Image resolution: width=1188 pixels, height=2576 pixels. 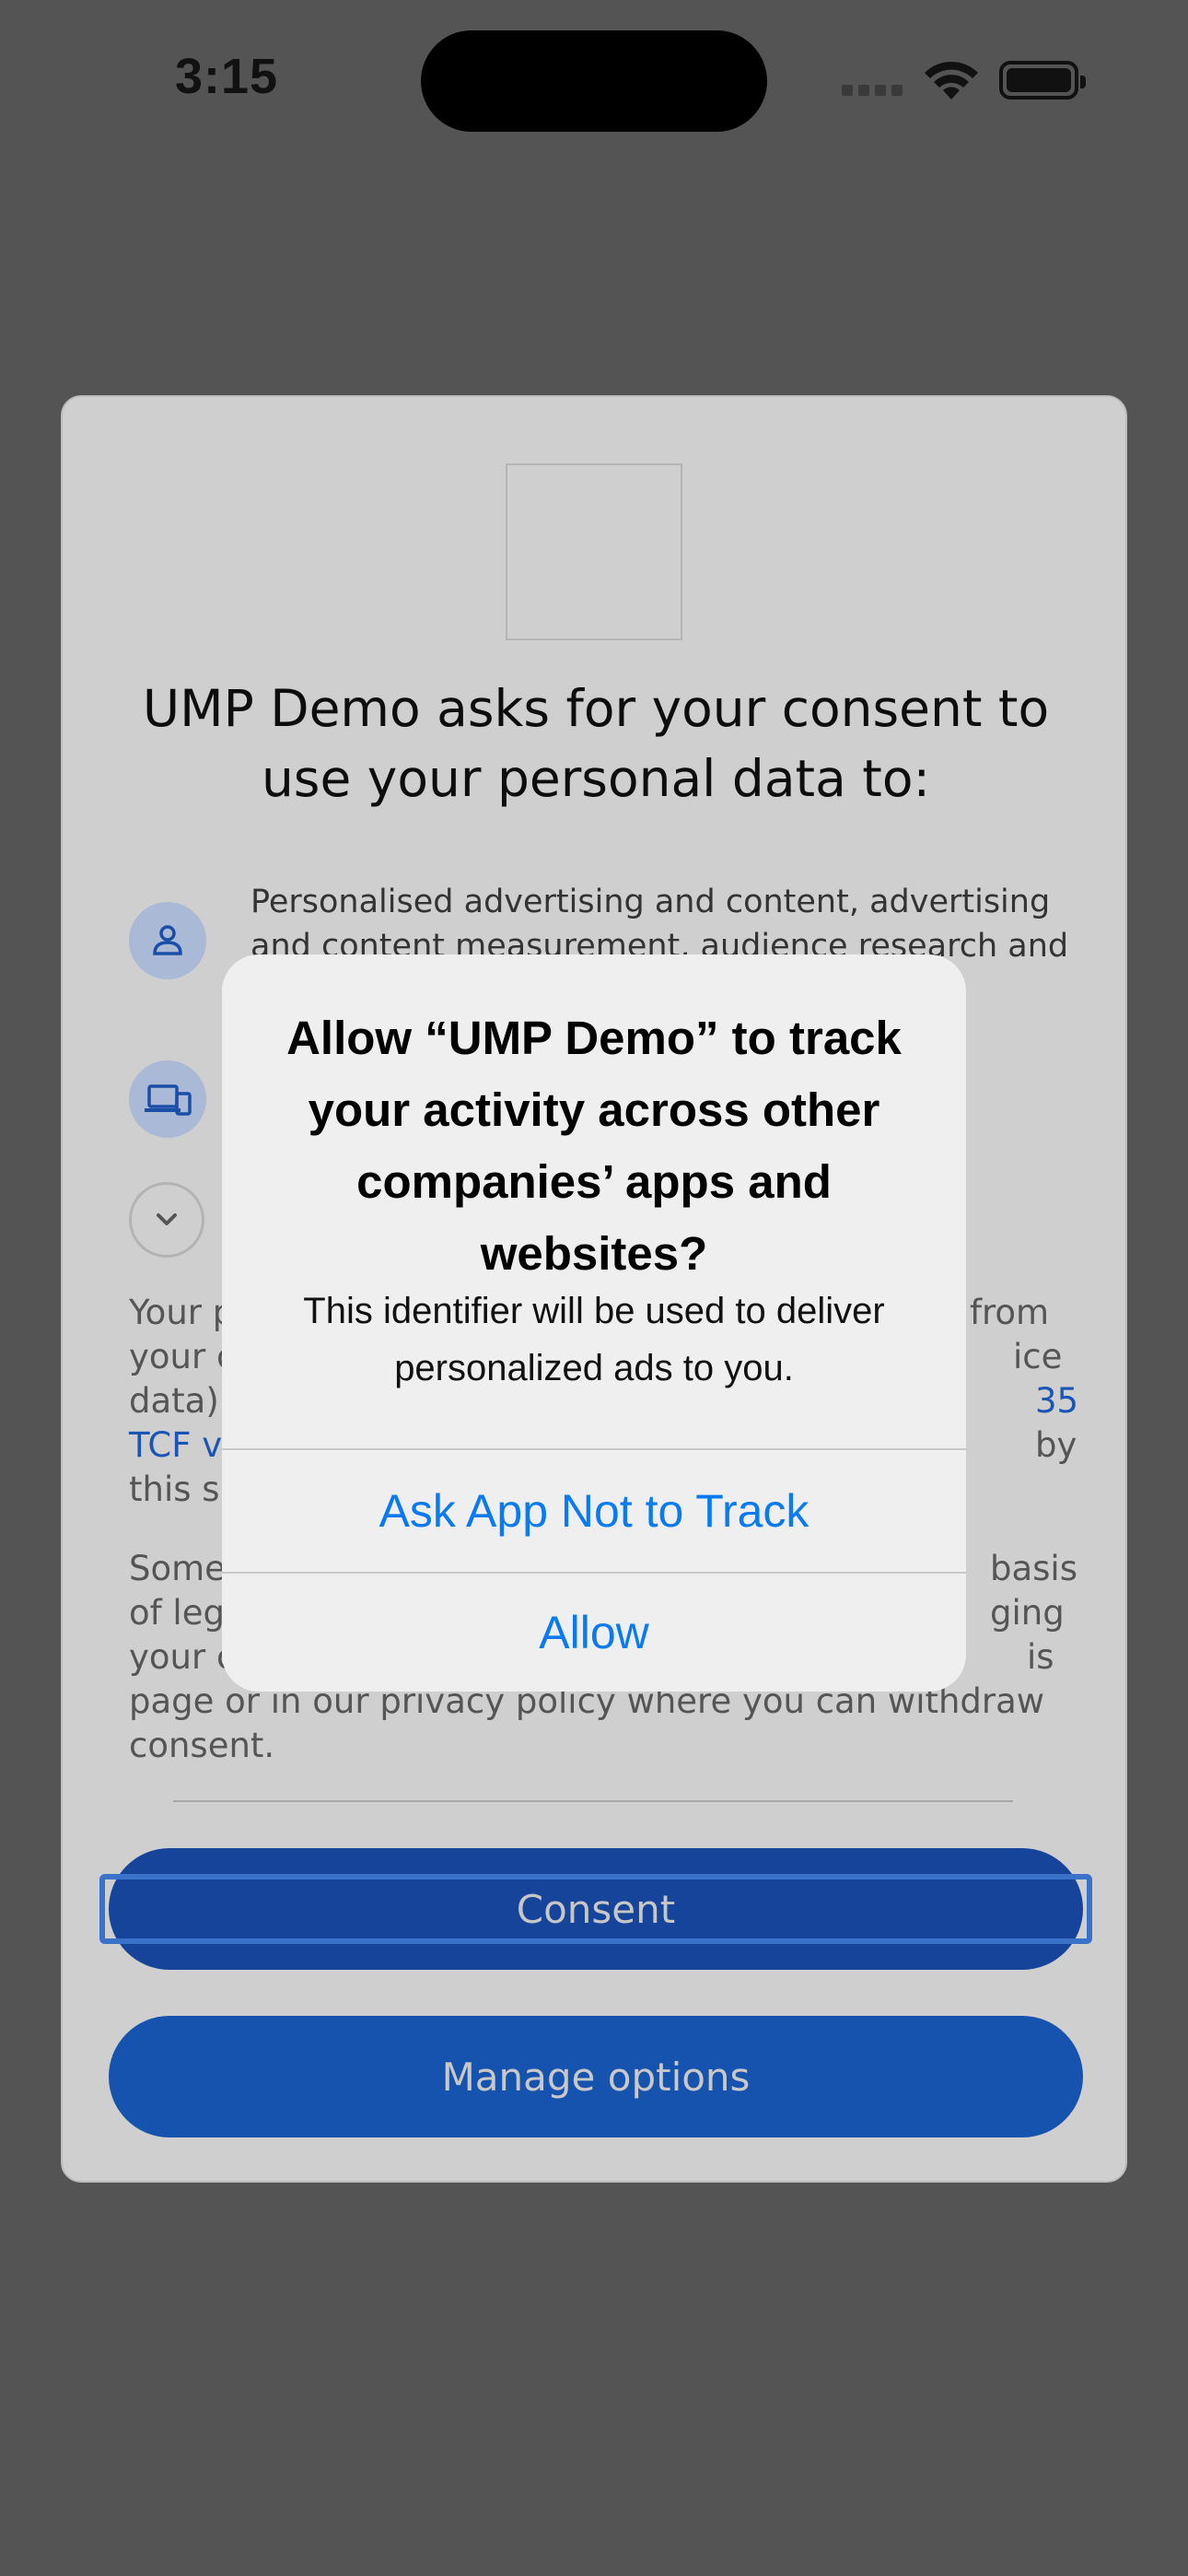 What do you see at coordinates (594, 551) in the screenshot?
I see `app-logo-placeholder` at bounding box center [594, 551].